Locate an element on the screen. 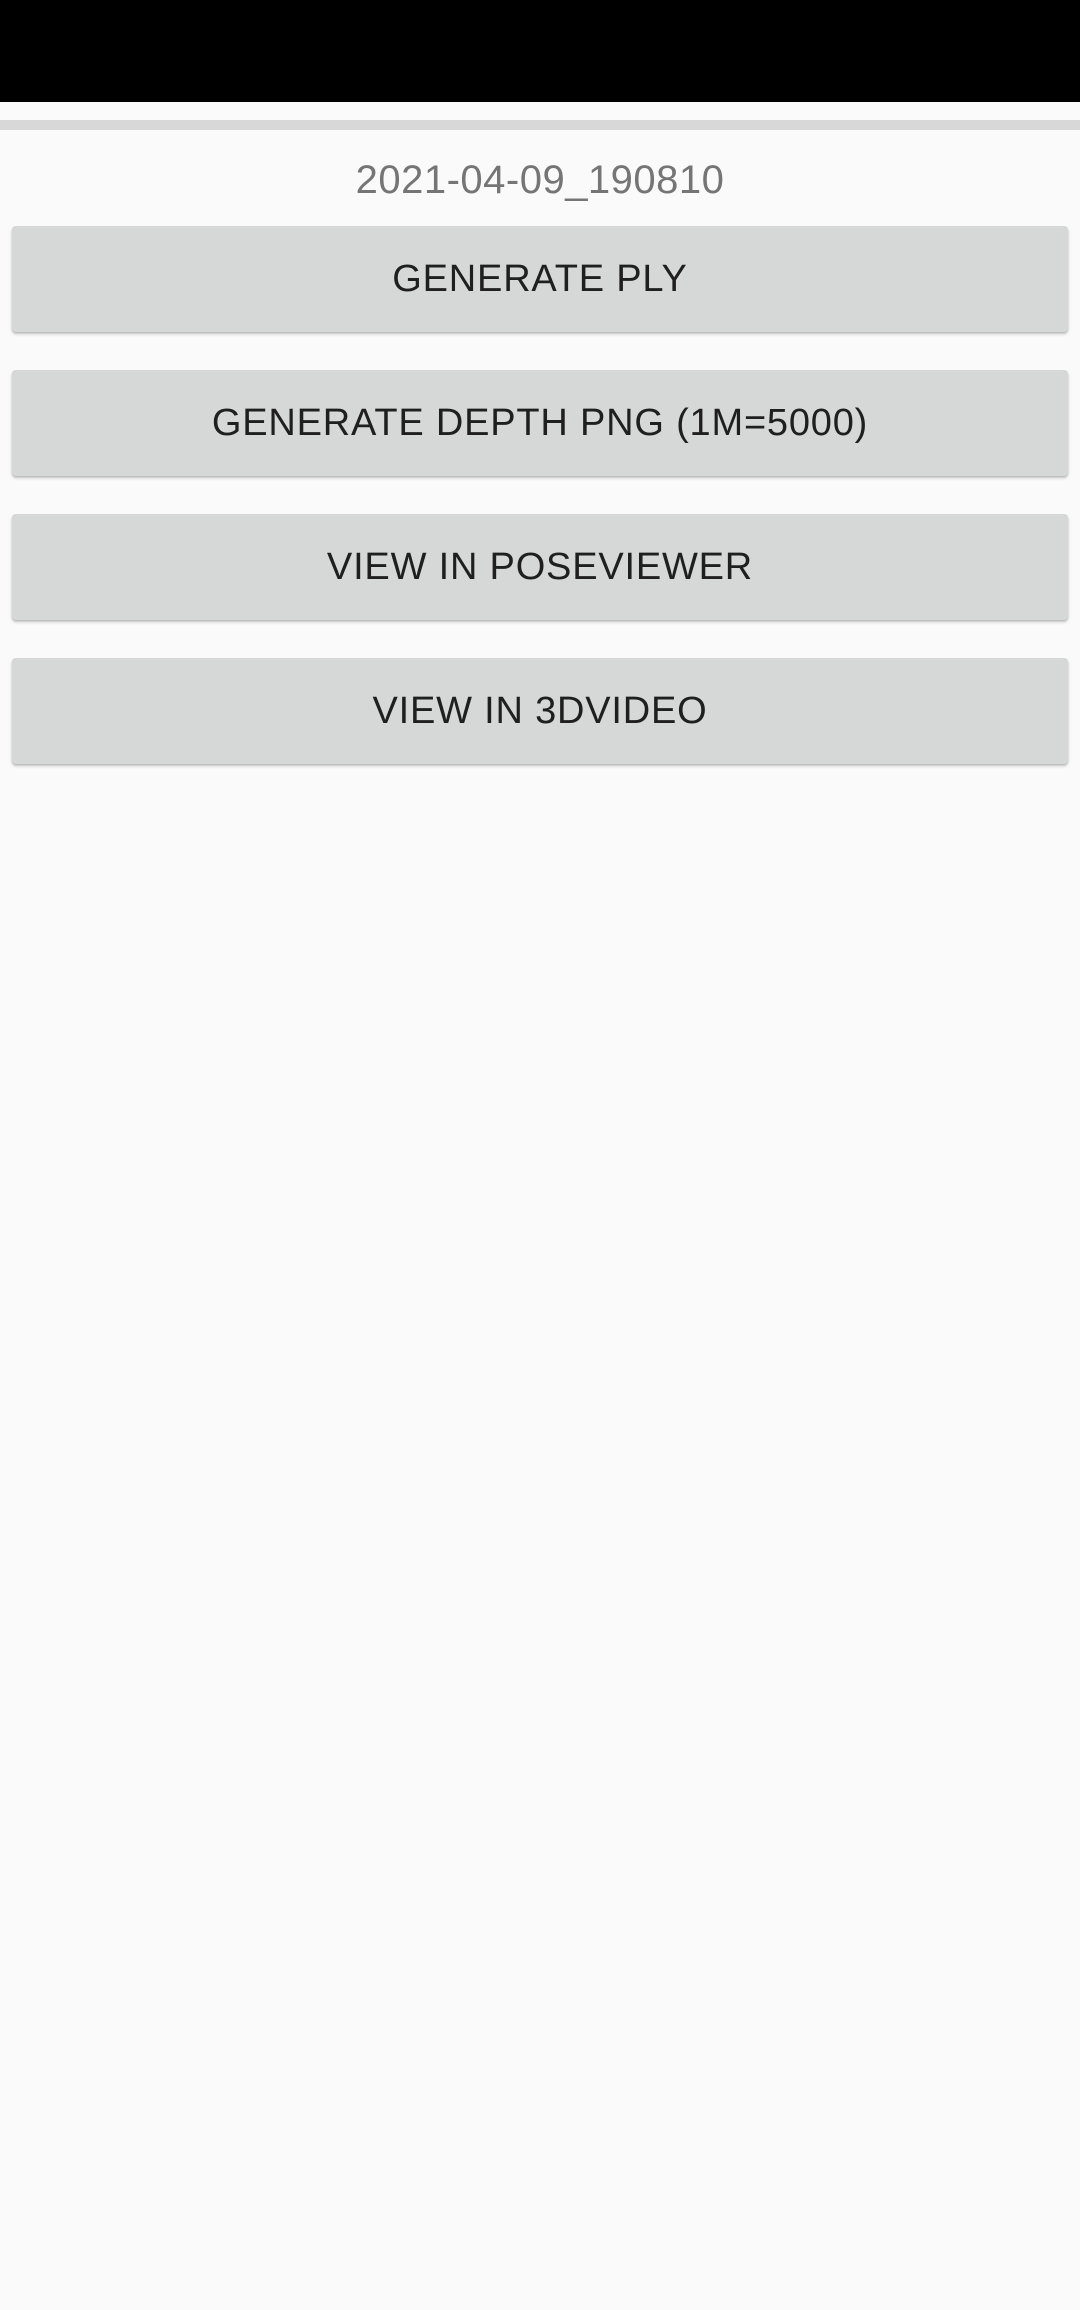 Image resolution: width=1080 pixels, height=2310 pixels. view-in-3dvideo-button: VIEW IN 3DVIDEO is located at coordinates (540, 711).